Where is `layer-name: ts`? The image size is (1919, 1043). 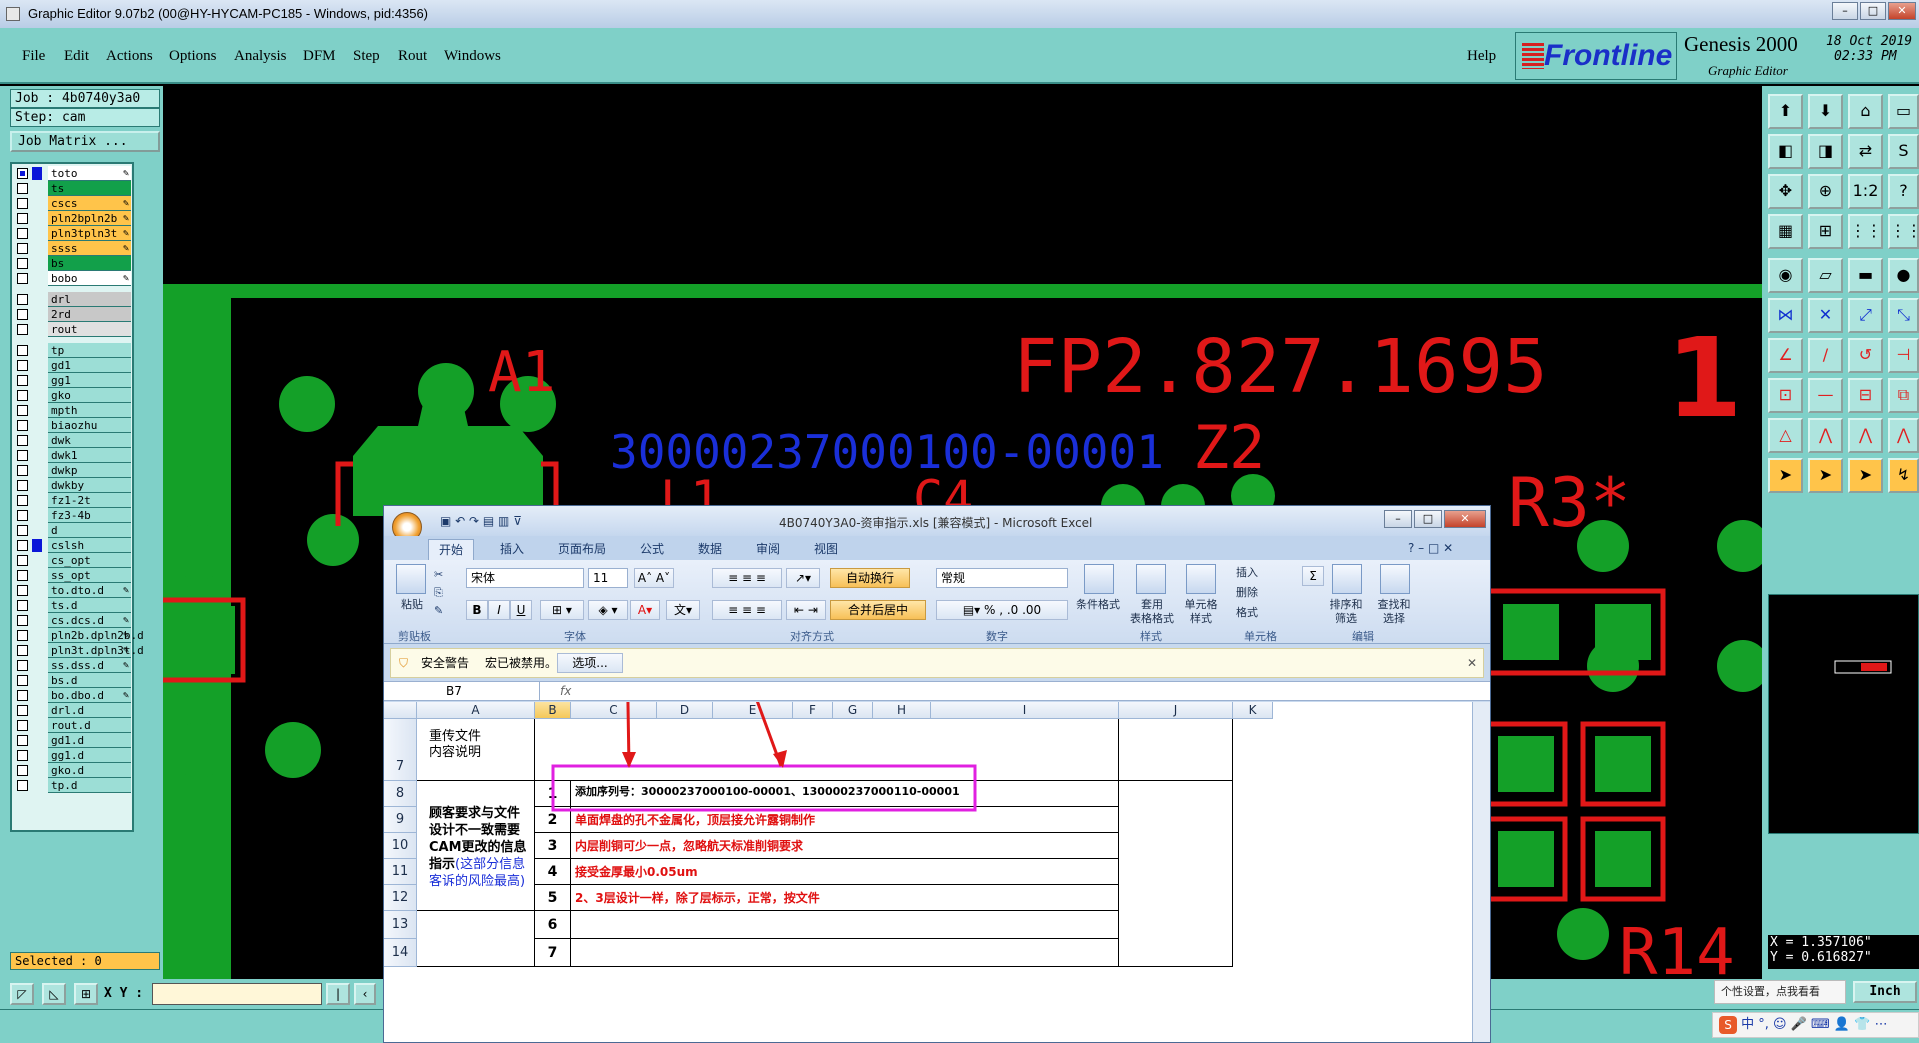
layer-name: ts is located at coordinates (89, 188).